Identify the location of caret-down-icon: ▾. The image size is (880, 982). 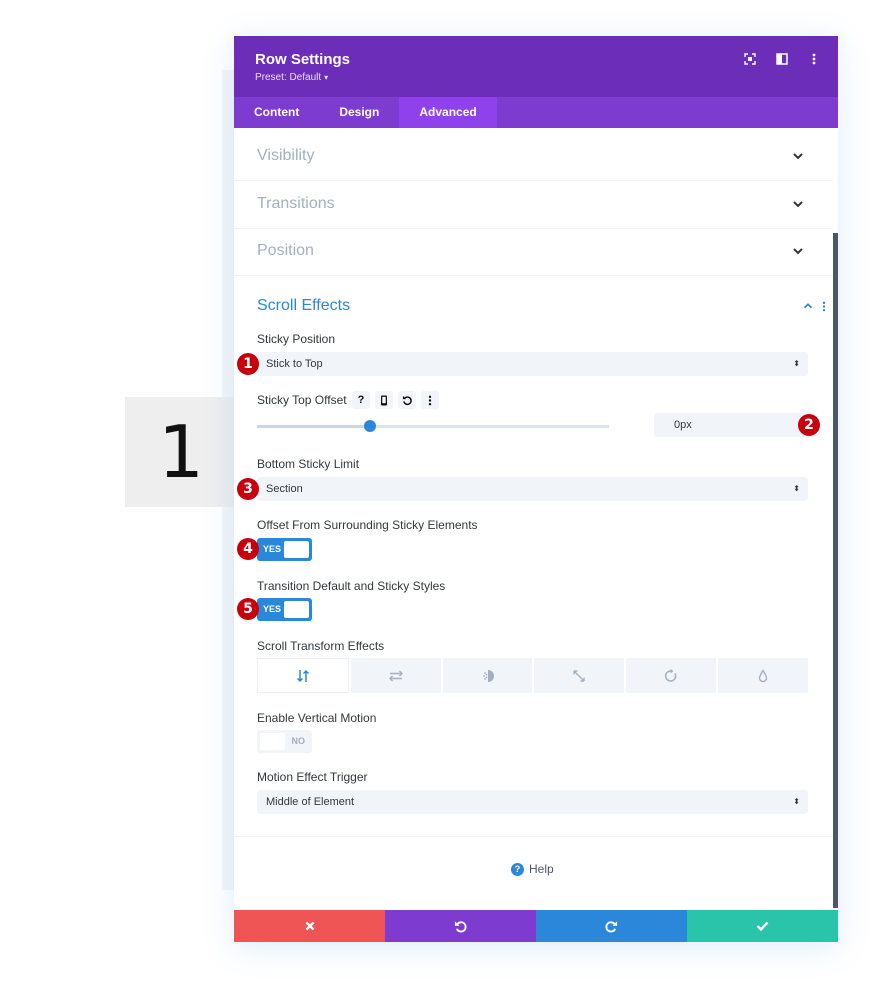
(326, 77).